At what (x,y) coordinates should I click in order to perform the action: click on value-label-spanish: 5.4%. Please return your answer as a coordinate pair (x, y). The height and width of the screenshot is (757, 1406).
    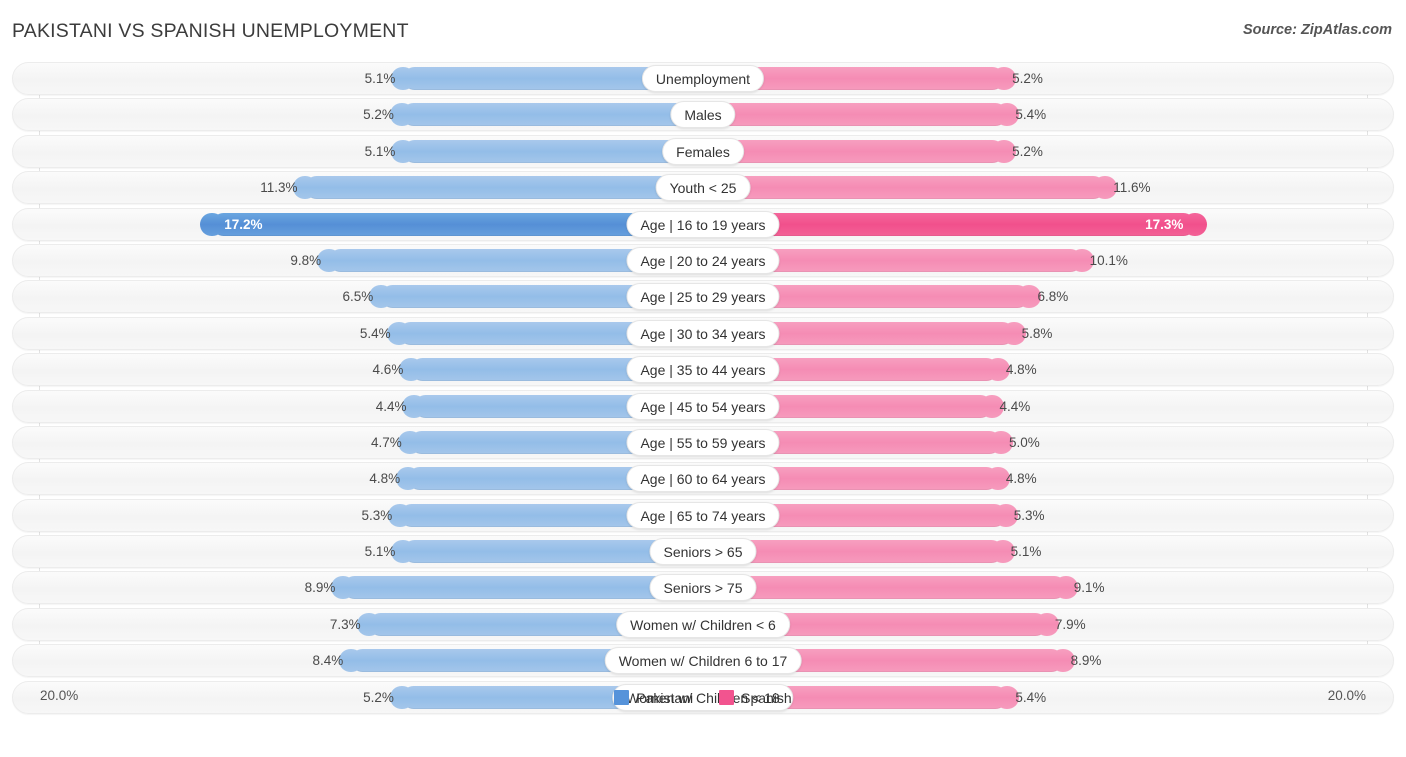
    Looking at the image, I should click on (1031, 115).